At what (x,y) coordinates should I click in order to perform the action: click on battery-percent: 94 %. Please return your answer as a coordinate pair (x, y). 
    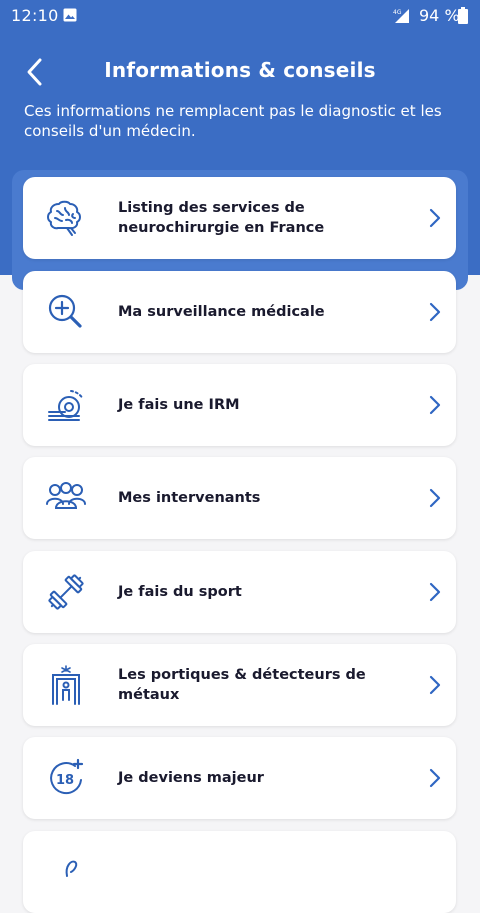
    Looking at the image, I should click on (439, 15).